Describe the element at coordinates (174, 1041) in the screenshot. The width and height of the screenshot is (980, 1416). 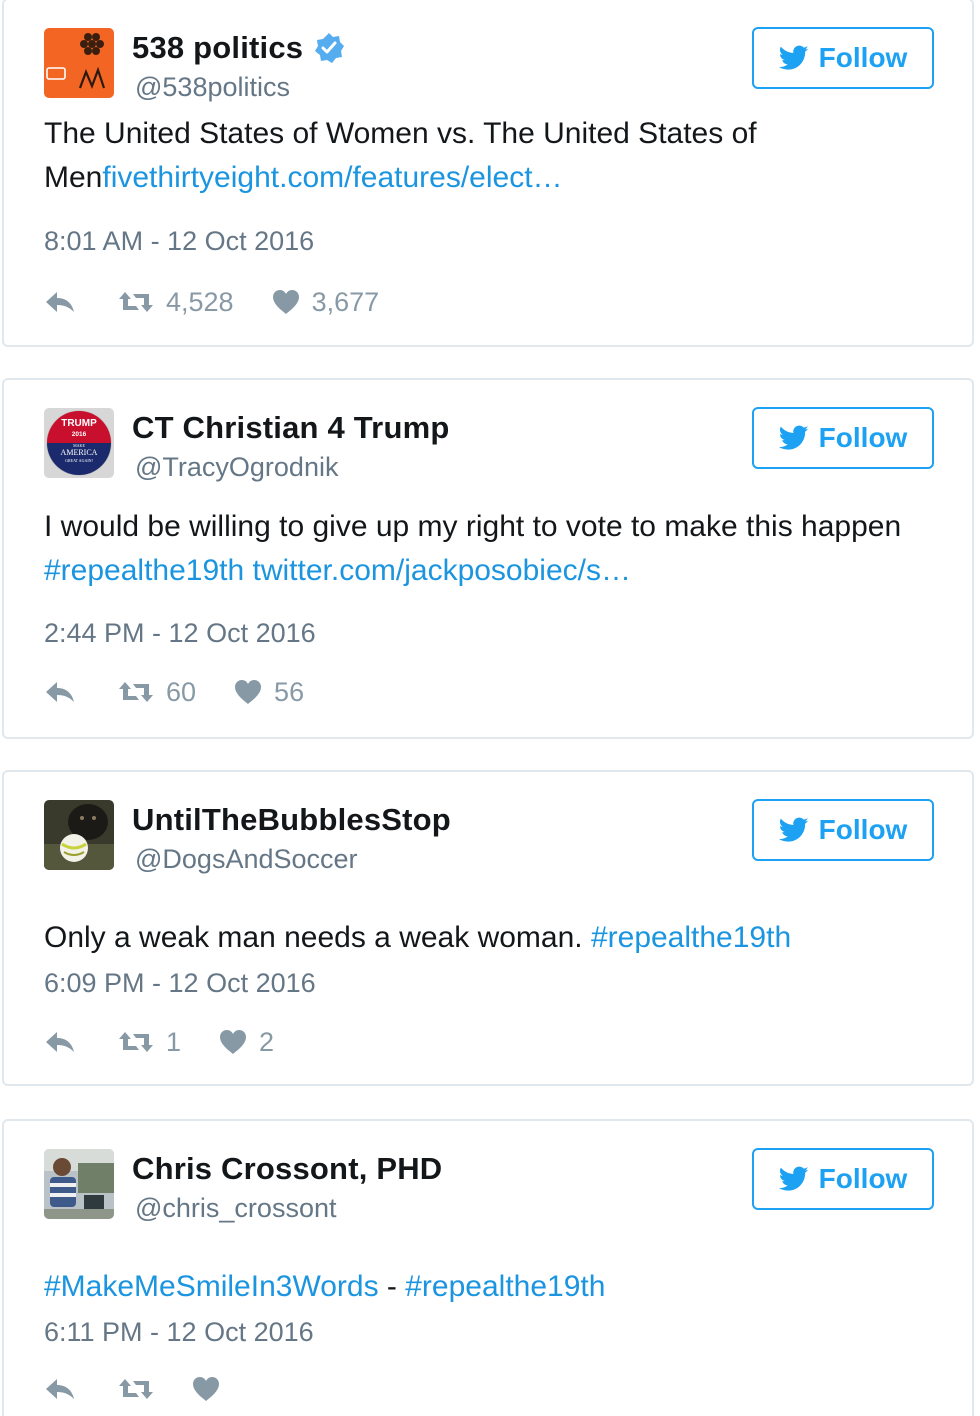
I see `retweet-count: 1` at that location.